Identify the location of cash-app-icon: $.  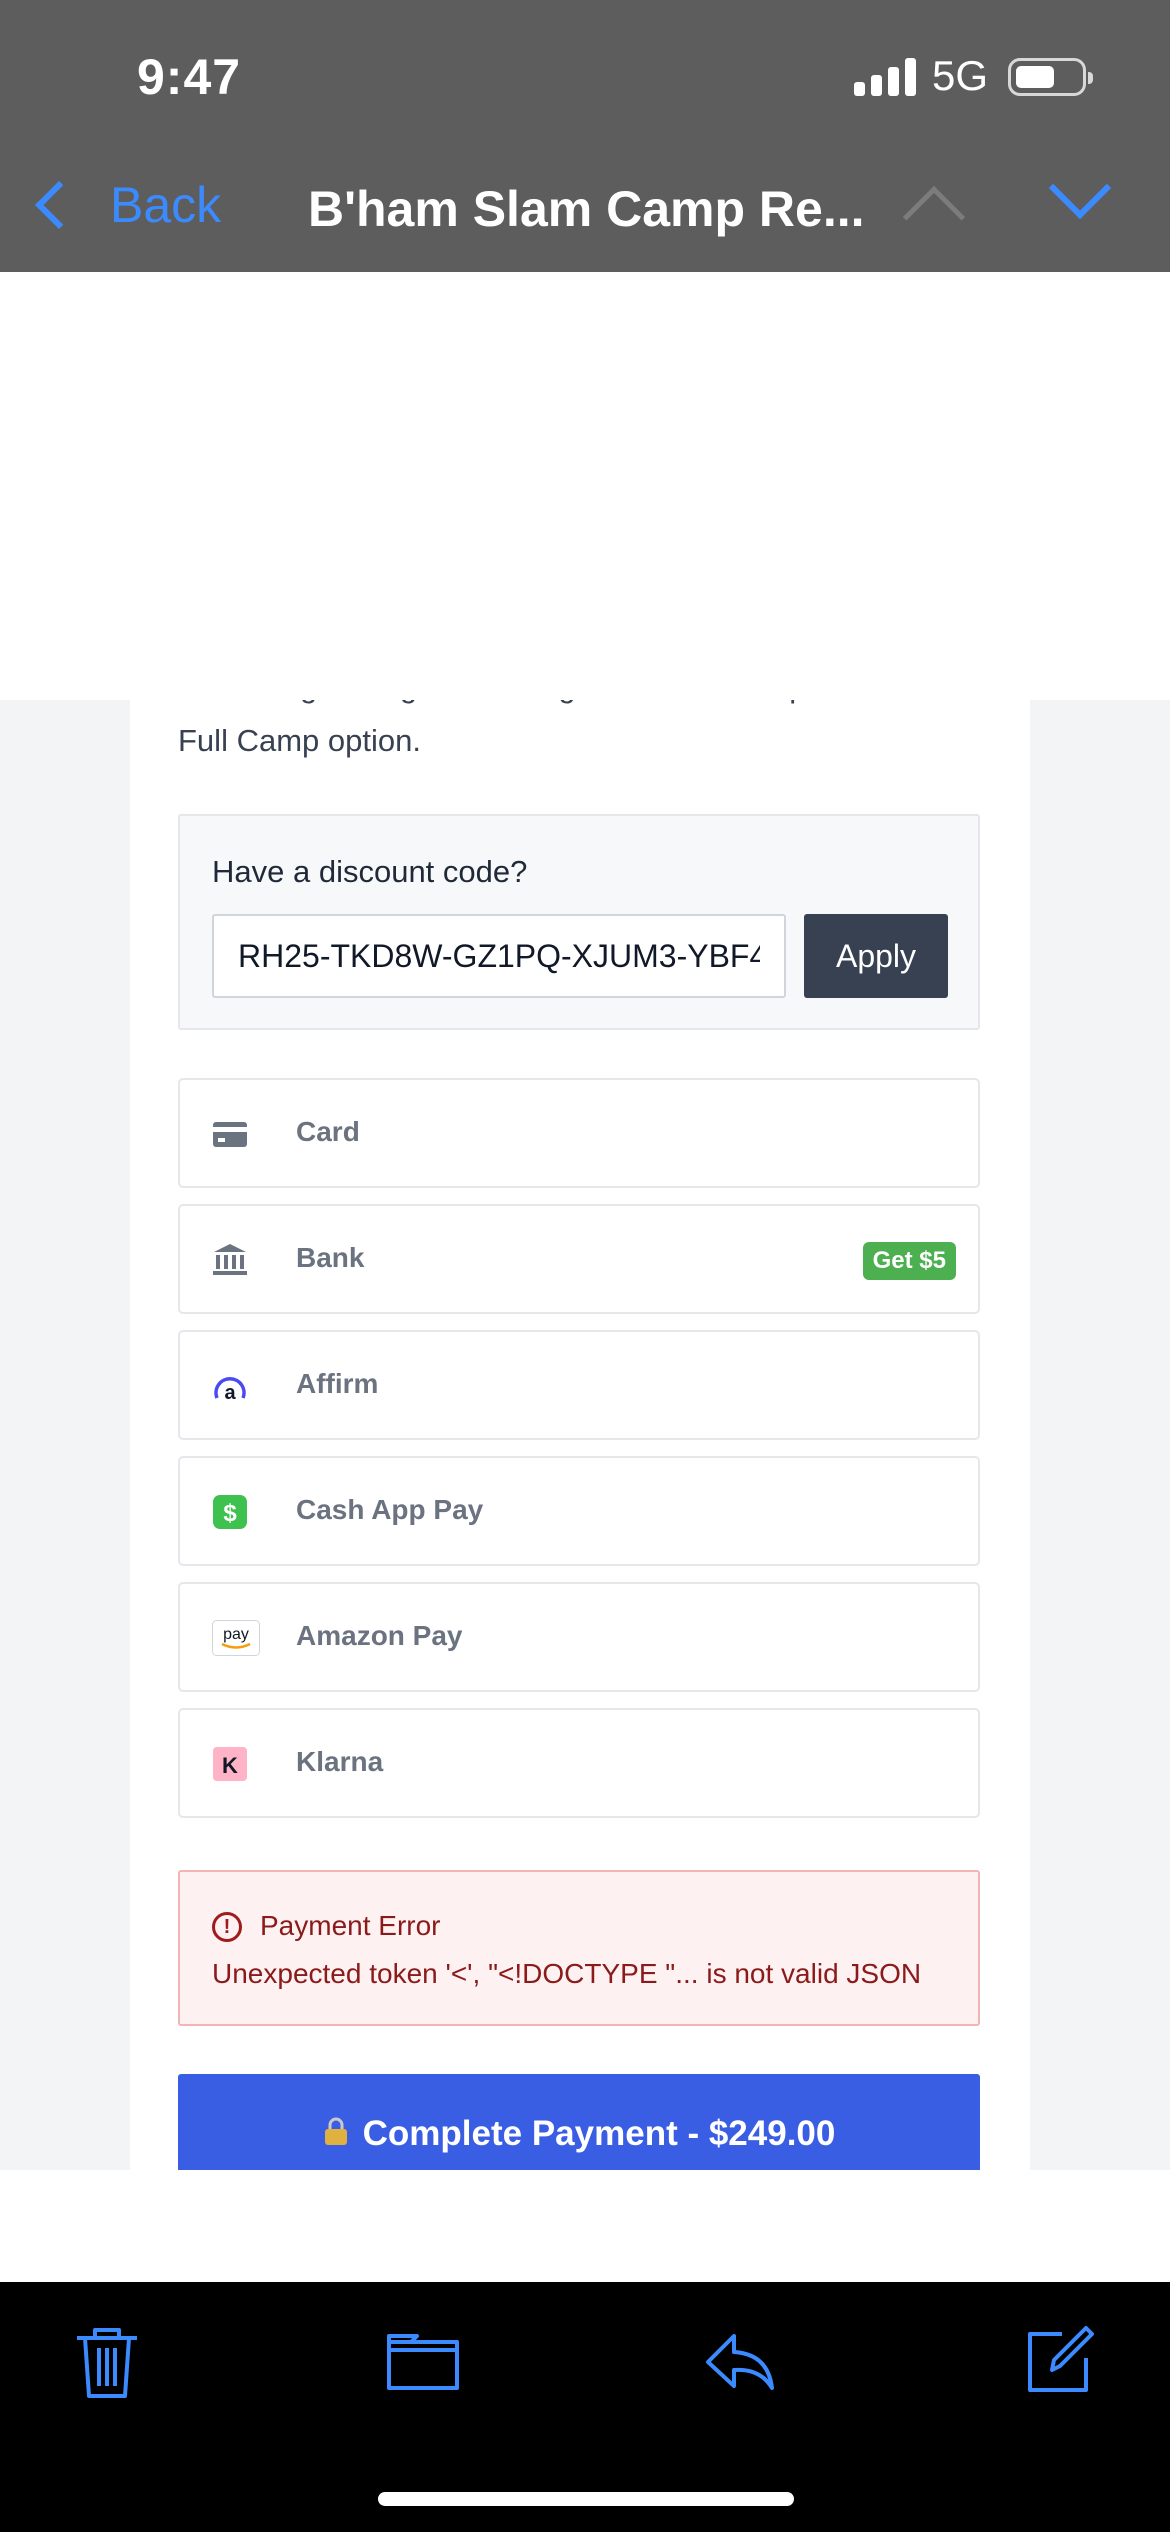
(230, 1512).